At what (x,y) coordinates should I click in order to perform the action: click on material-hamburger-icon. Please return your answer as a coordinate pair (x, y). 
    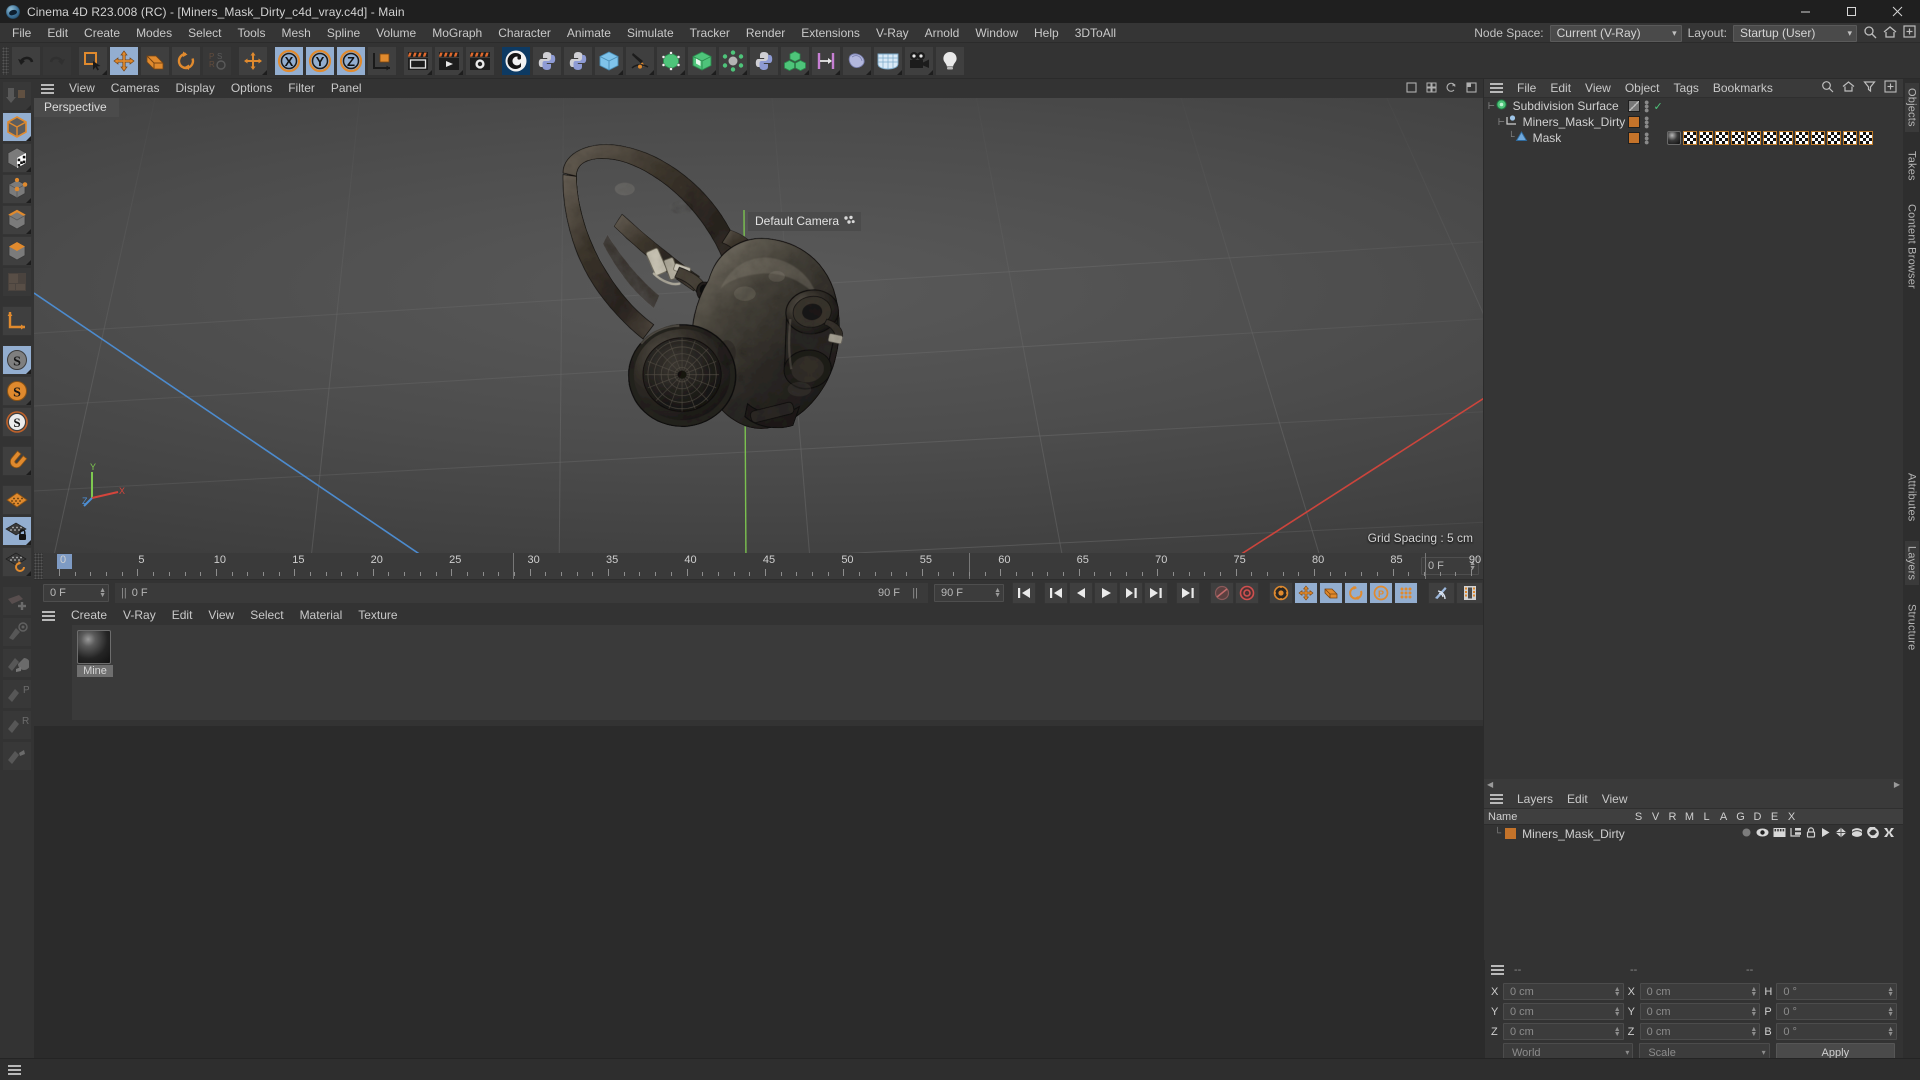
    Looking at the image, I should click on (48, 615).